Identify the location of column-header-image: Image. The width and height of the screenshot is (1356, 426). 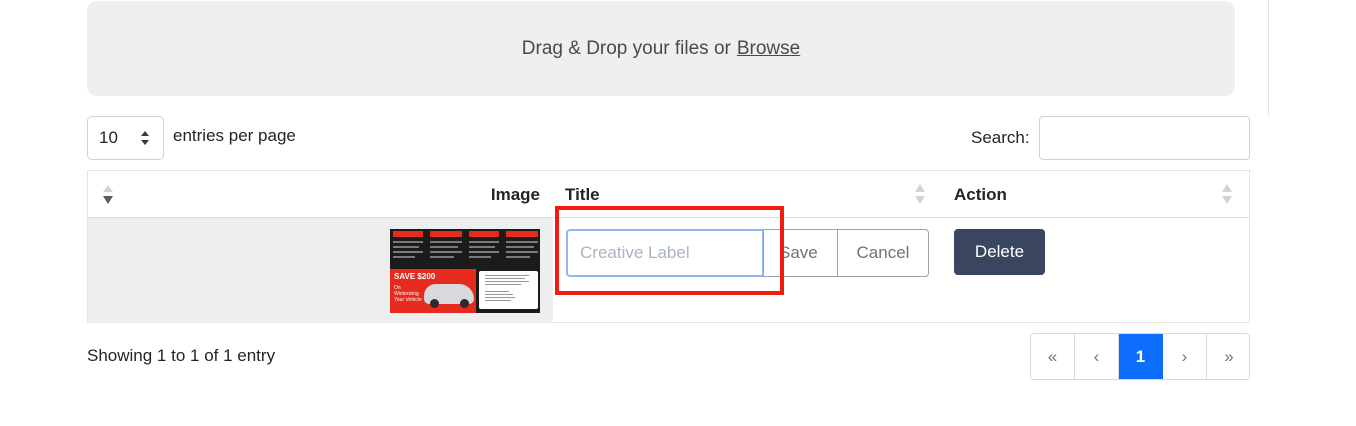
(515, 195).